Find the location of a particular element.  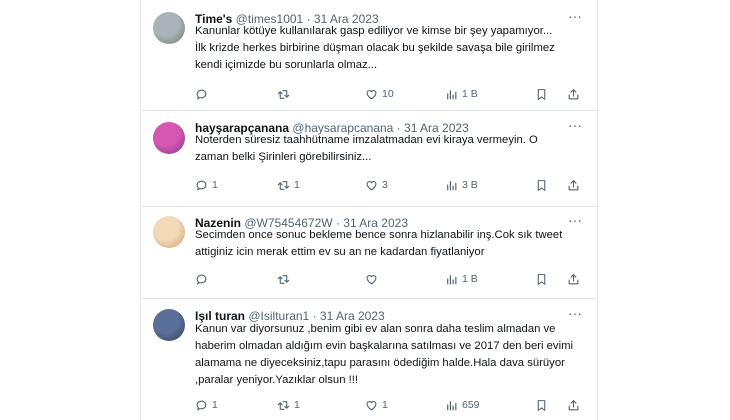

like-button: 3 is located at coordinates (376, 185).